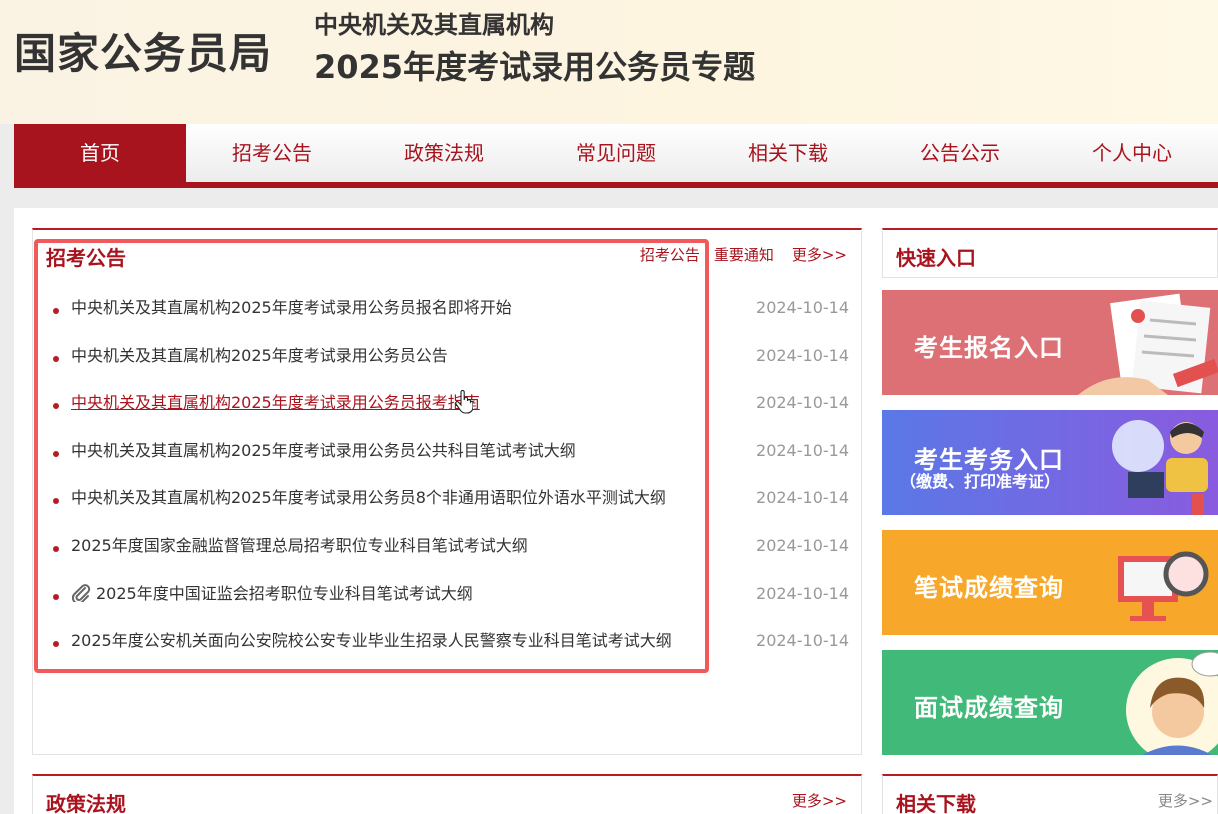  I want to click on news-title-link-with-attachment: 2025年度中国证监会招考职位专业科目笔试考试大纲, so click(272, 594).